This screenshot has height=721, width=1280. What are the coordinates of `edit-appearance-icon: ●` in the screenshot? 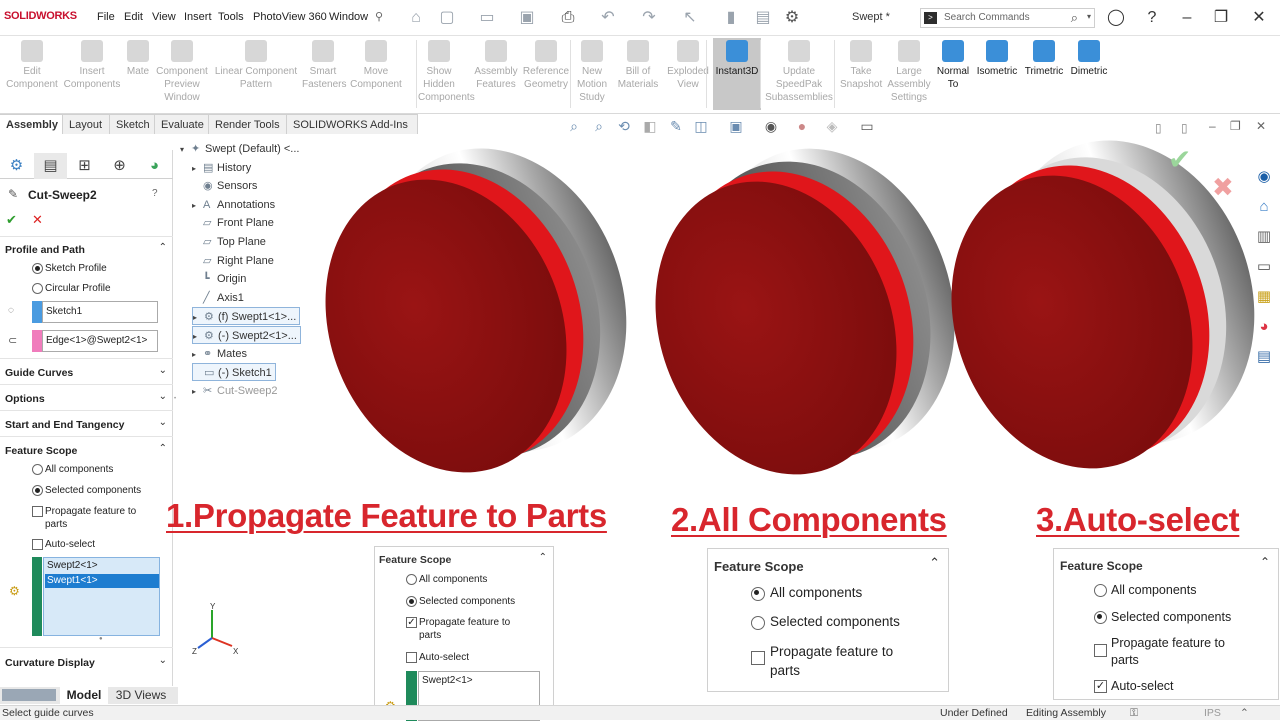 It's located at (802, 127).